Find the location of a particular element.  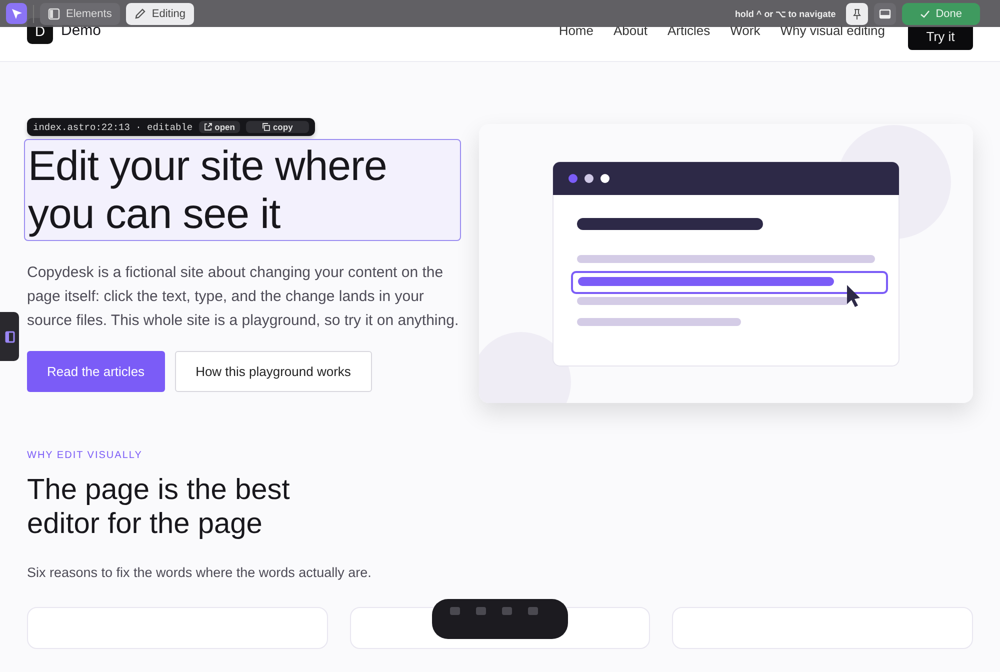

pin-button is located at coordinates (857, 13).